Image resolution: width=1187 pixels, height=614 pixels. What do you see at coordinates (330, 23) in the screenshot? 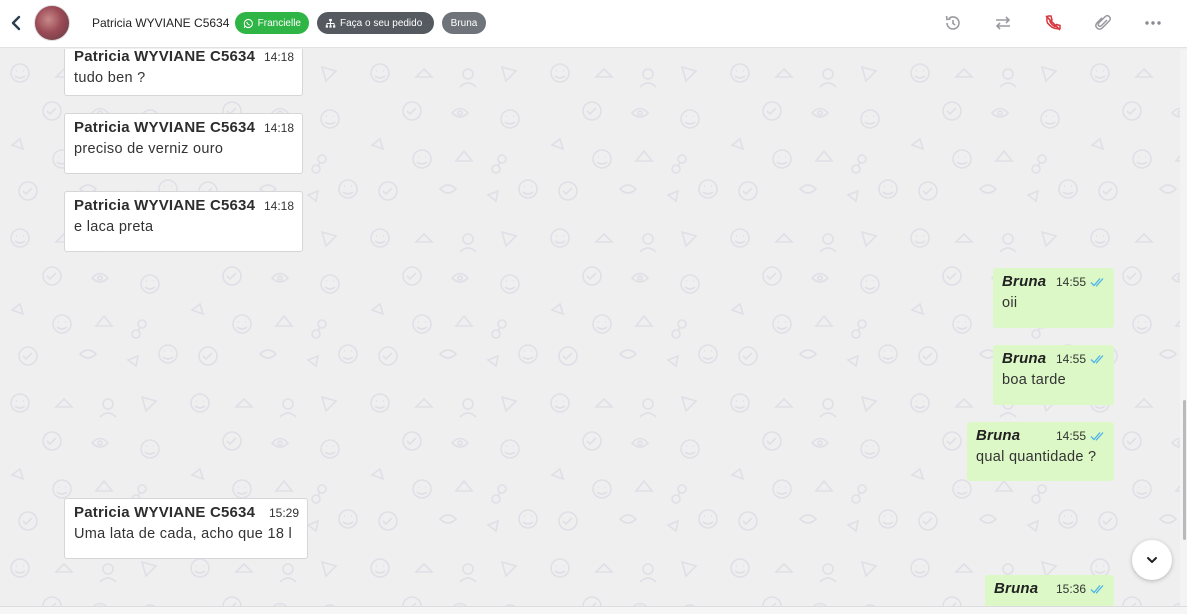
I see `sitemap-icon` at bounding box center [330, 23].